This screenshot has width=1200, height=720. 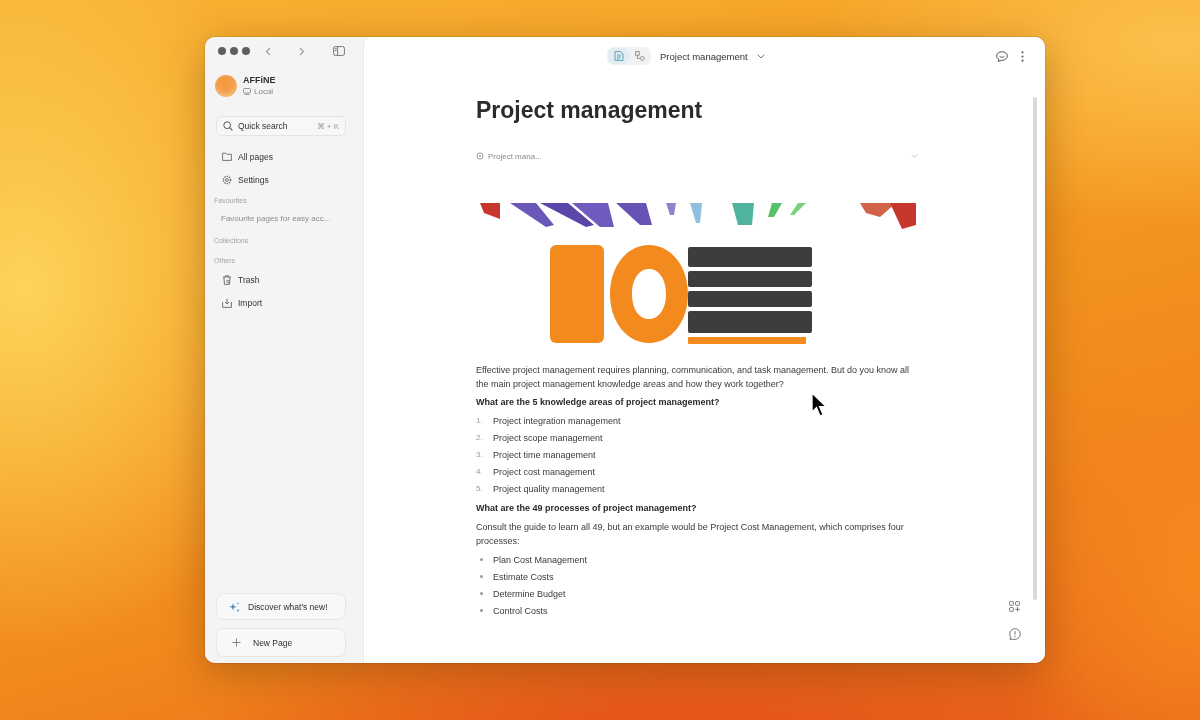 I want to click on document-title: Project management, so click(x=589, y=110).